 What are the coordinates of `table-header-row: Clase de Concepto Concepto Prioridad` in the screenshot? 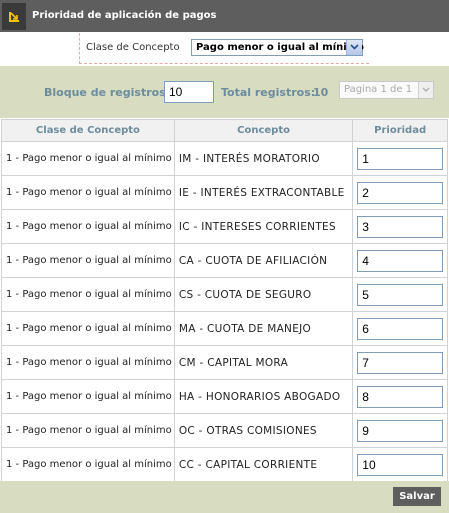 It's located at (224, 130).